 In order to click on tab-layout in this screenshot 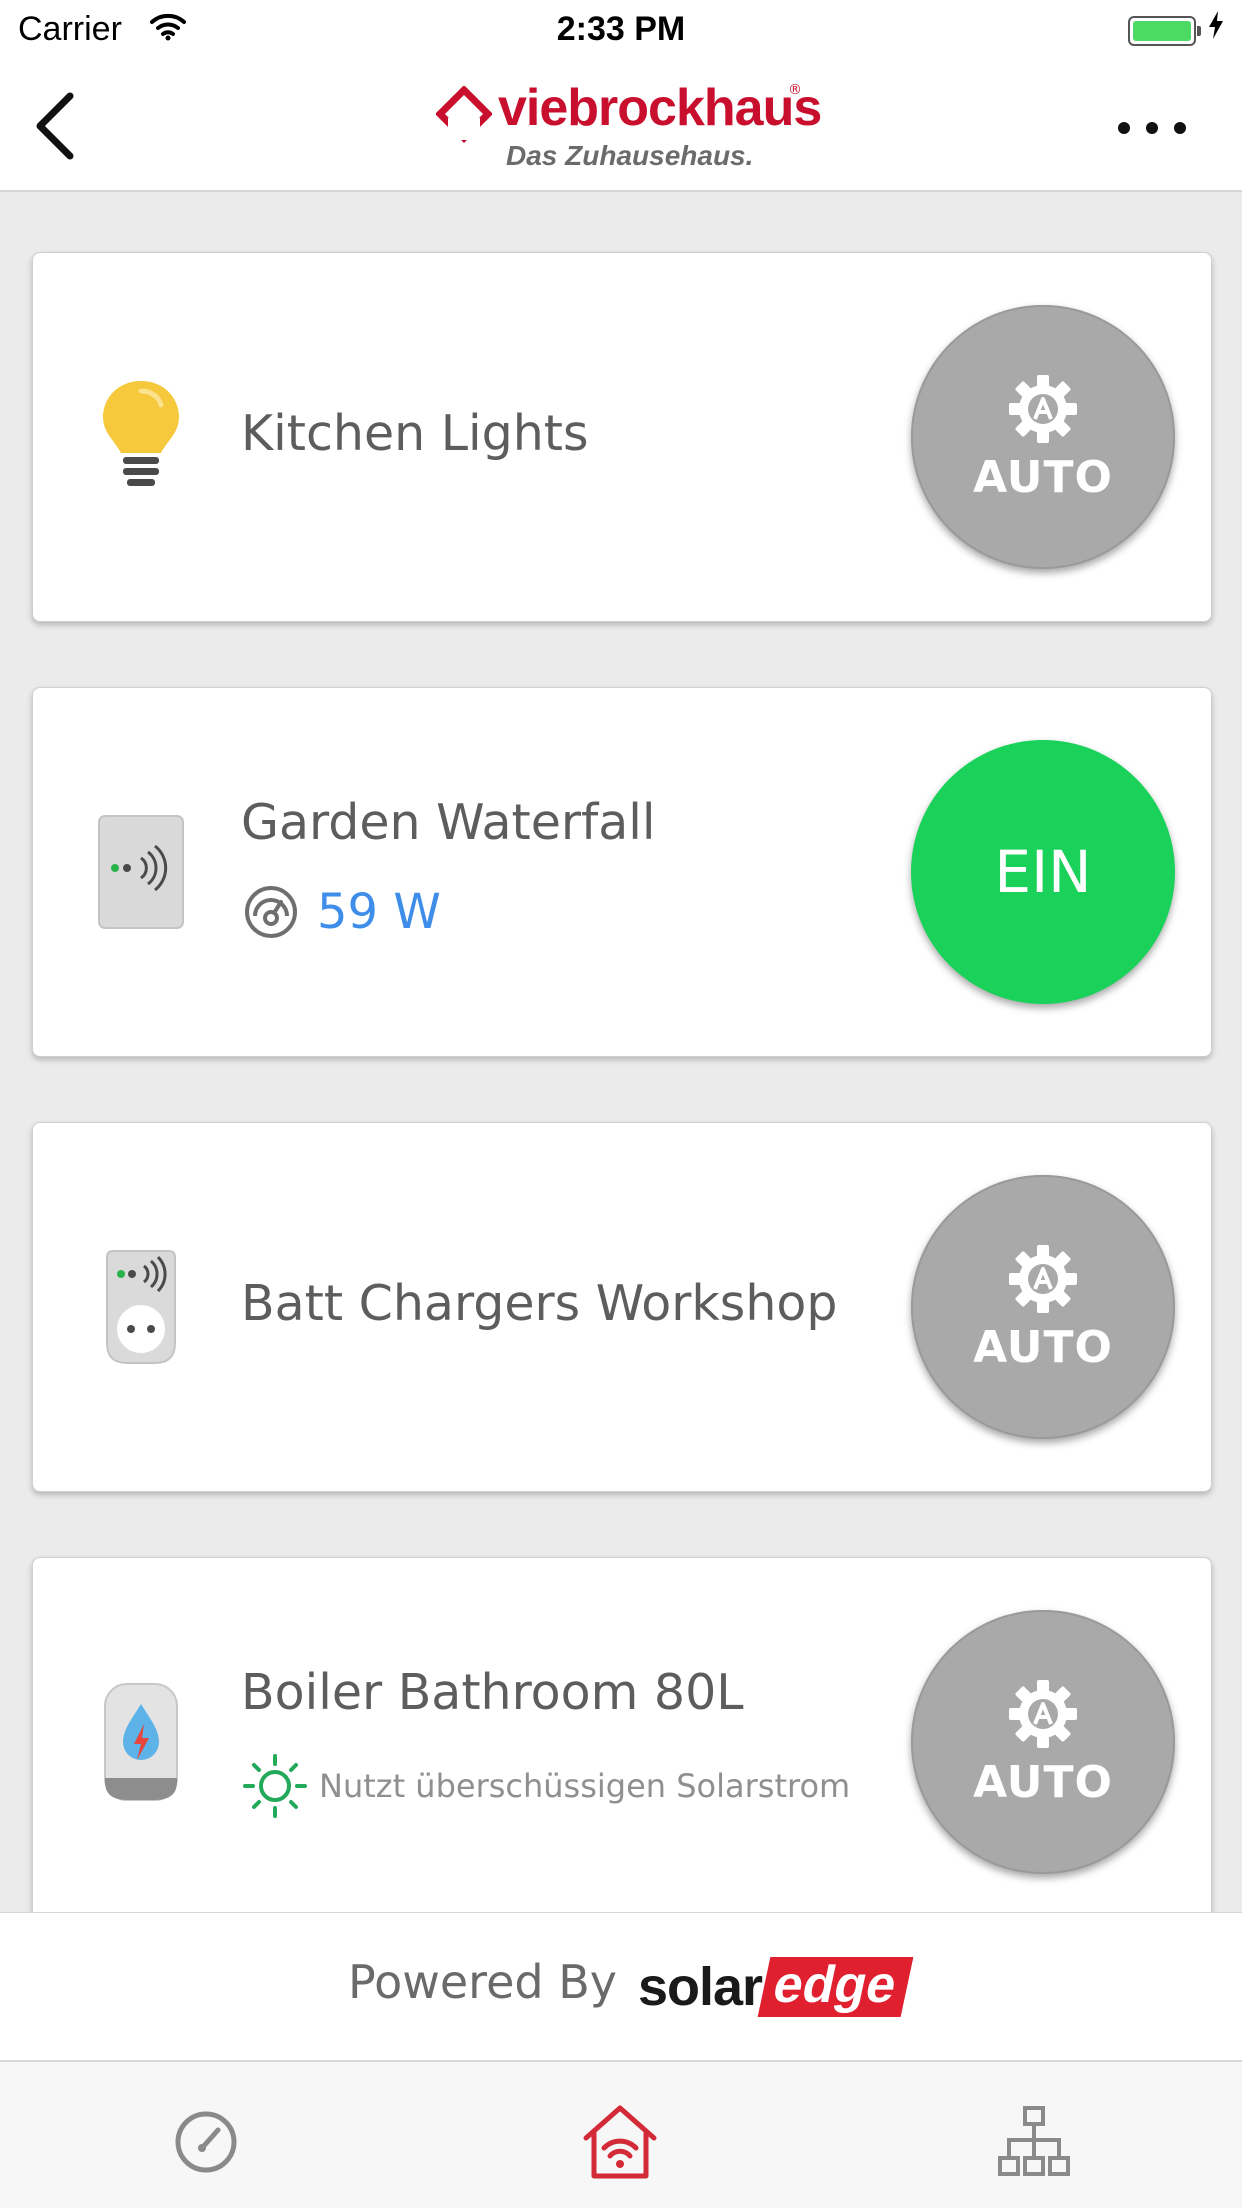, I will do `click(1034, 2142)`.